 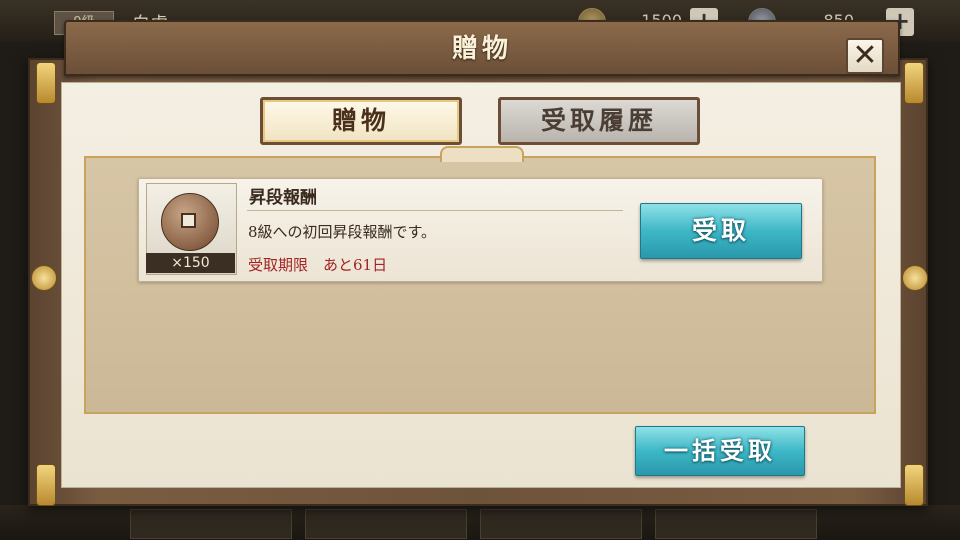 What do you see at coordinates (481, 49) in the screenshot?
I see `dialog-title: 贈物` at bounding box center [481, 49].